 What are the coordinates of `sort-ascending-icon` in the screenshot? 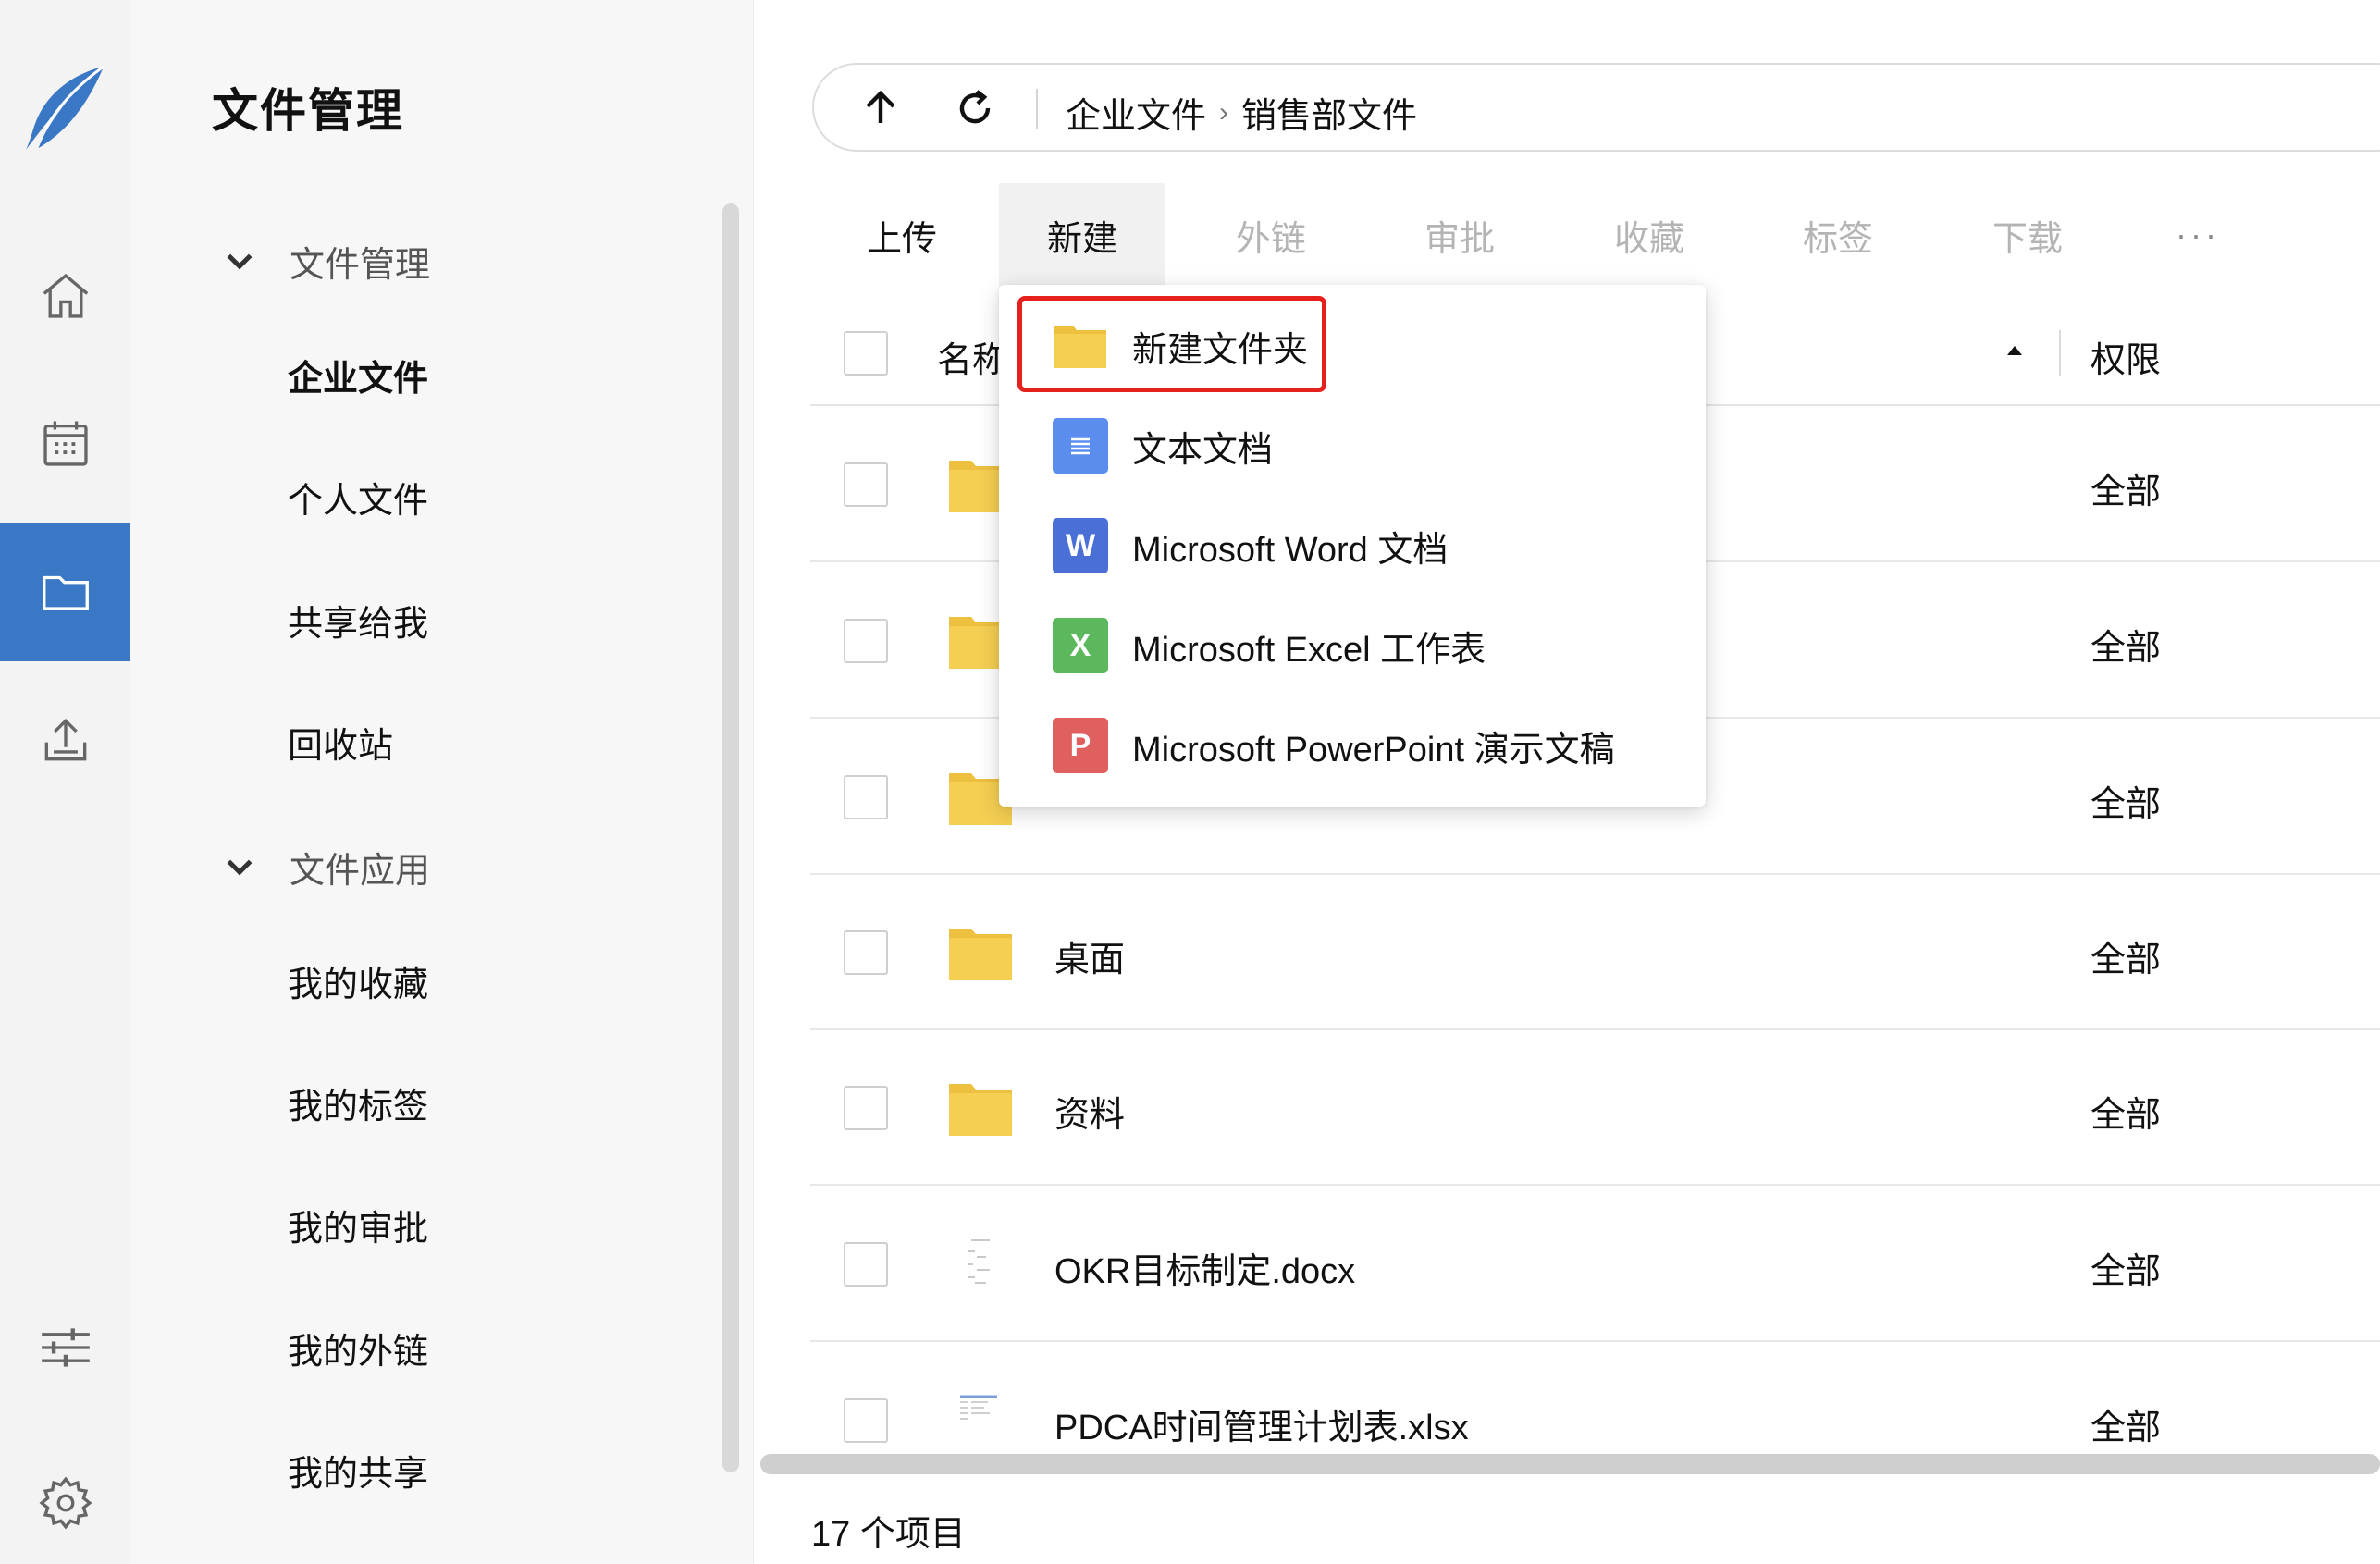 It's located at (2015, 350).